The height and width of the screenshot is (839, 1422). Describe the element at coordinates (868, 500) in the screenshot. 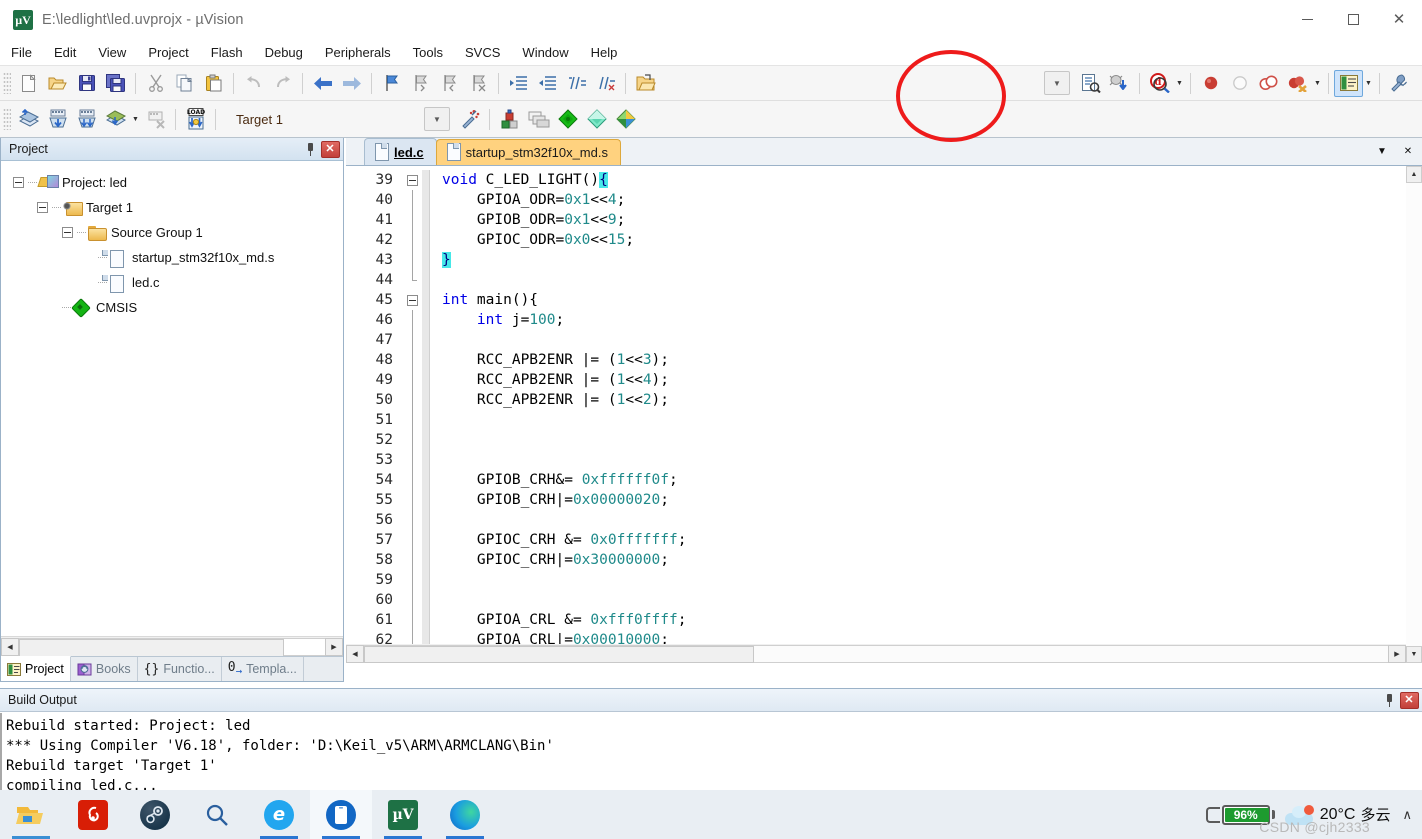

I see `code-line: 55 GPIOB_CRH|=0x00000020;` at that location.